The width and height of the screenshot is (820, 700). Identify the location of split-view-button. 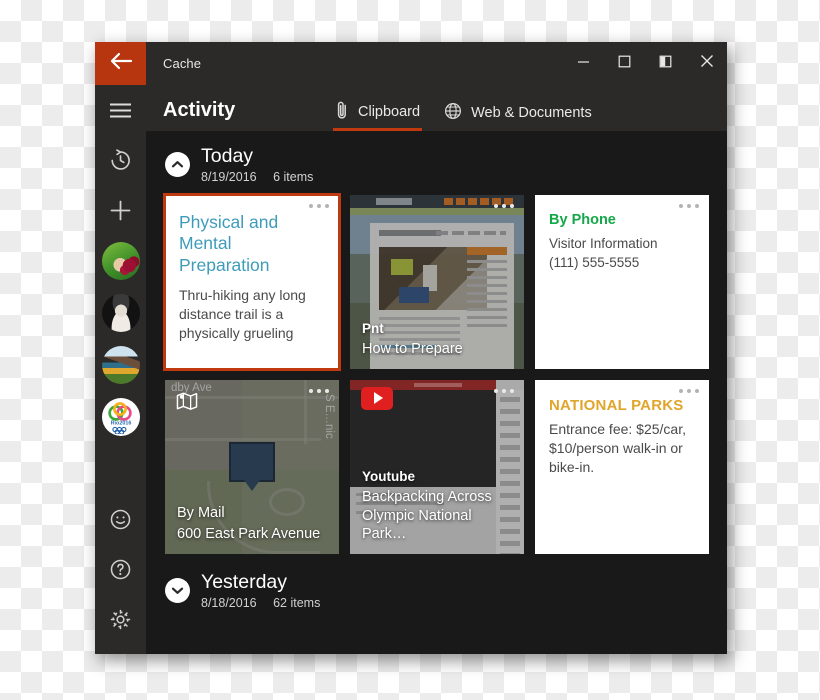
(665, 63).